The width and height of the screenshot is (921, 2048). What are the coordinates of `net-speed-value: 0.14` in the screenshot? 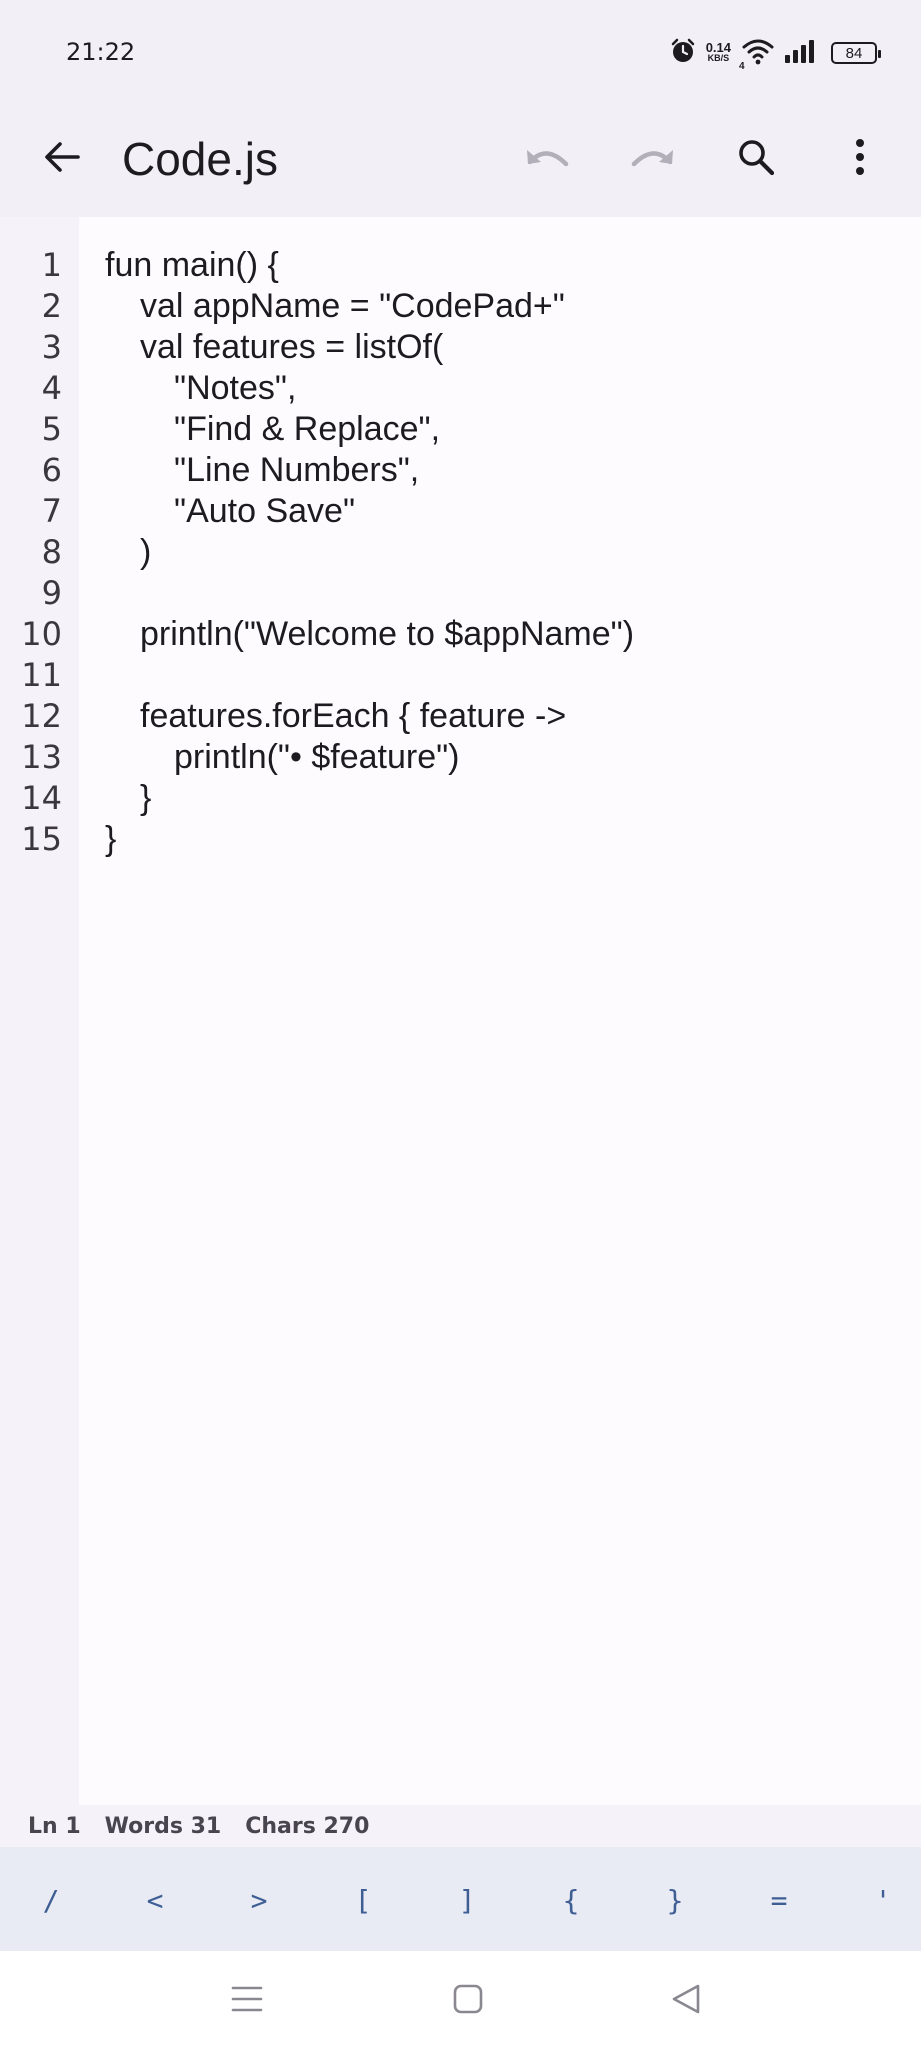 It's located at (718, 47).